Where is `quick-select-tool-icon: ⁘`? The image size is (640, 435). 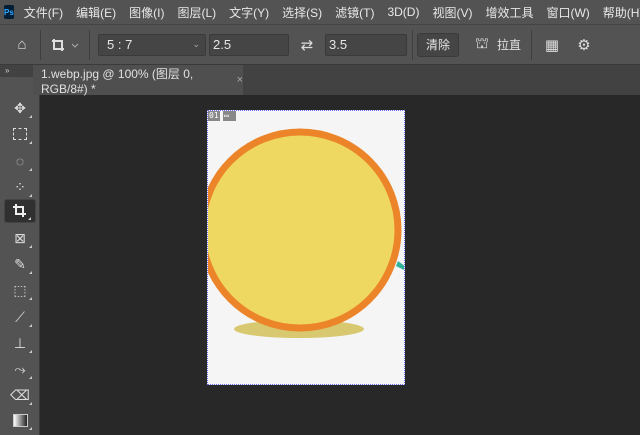 quick-select-tool-icon: ⁘ is located at coordinates (20, 187).